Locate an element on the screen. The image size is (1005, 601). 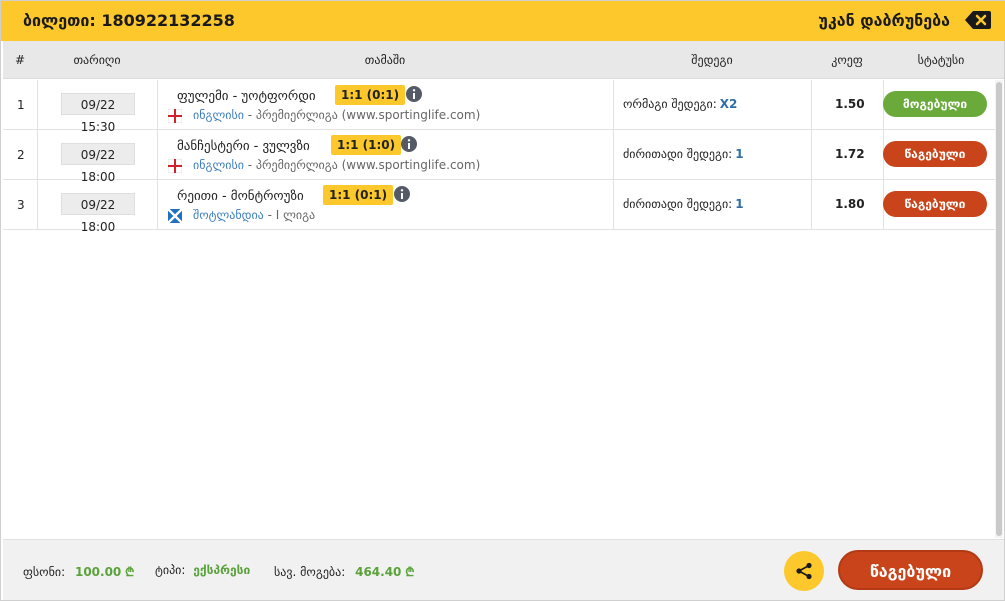
league-info: შოტლანდია - I ლიგა is located at coordinates (254, 215).